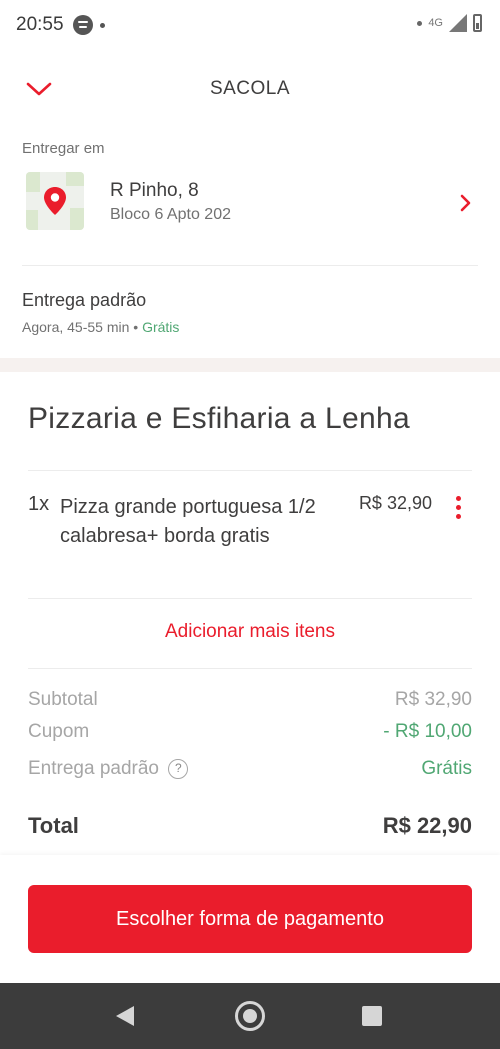 This screenshot has height=1049, width=500. What do you see at coordinates (395, 503) in the screenshot?
I see `item-price: R$ 32,90` at bounding box center [395, 503].